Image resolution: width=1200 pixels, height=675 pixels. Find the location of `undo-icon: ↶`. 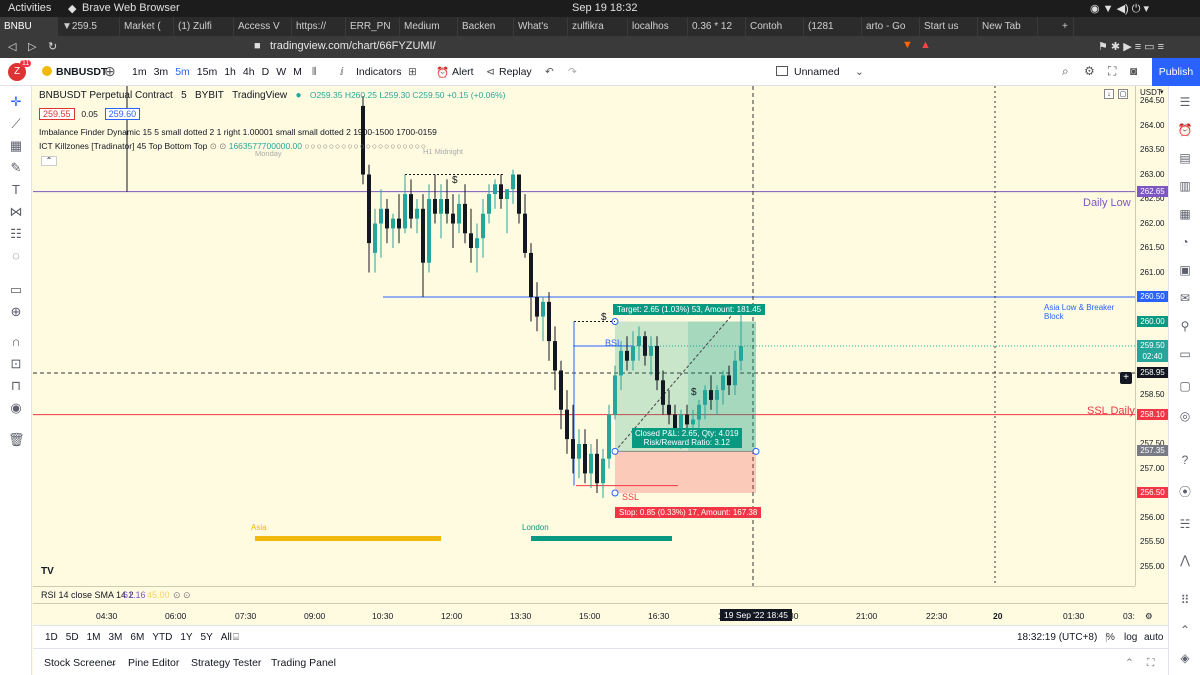

undo-icon: ↶ is located at coordinates (549, 72).